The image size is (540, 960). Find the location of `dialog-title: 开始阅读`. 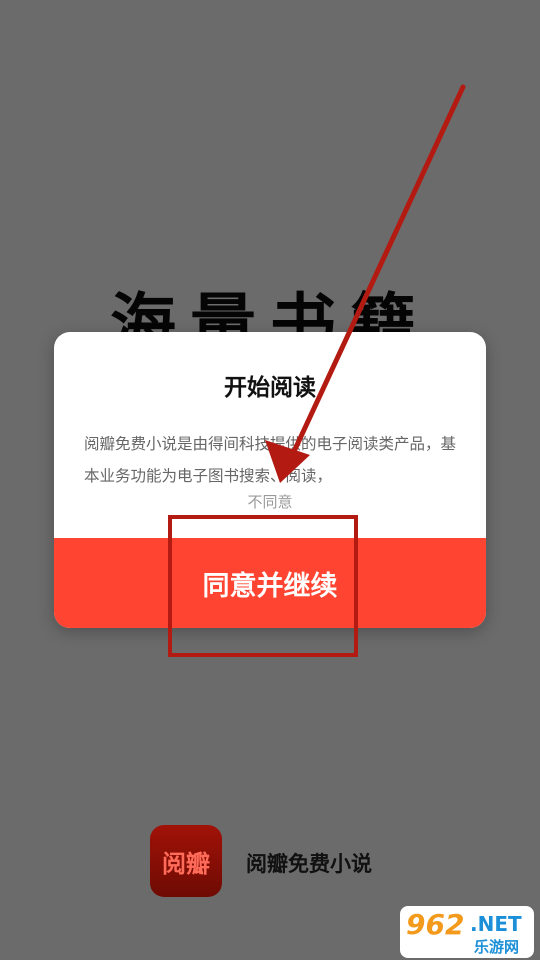

dialog-title: 开始阅读 is located at coordinates (270, 388).